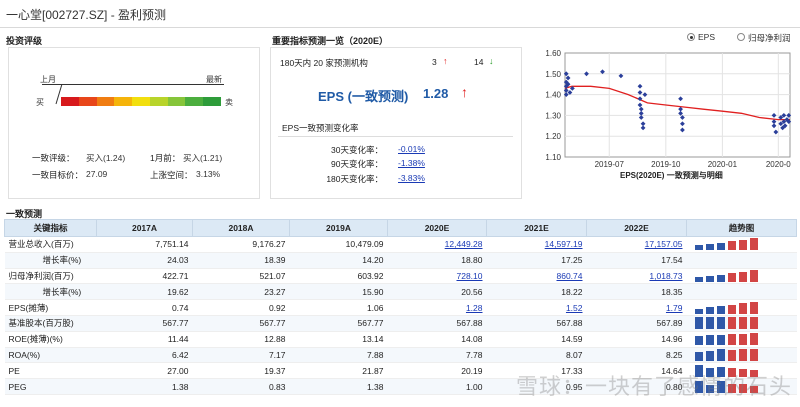 This screenshot has width=800, height=407. Describe the element at coordinates (411, 163) in the screenshot. I see `change-90d-value: -1.38%` at that location.